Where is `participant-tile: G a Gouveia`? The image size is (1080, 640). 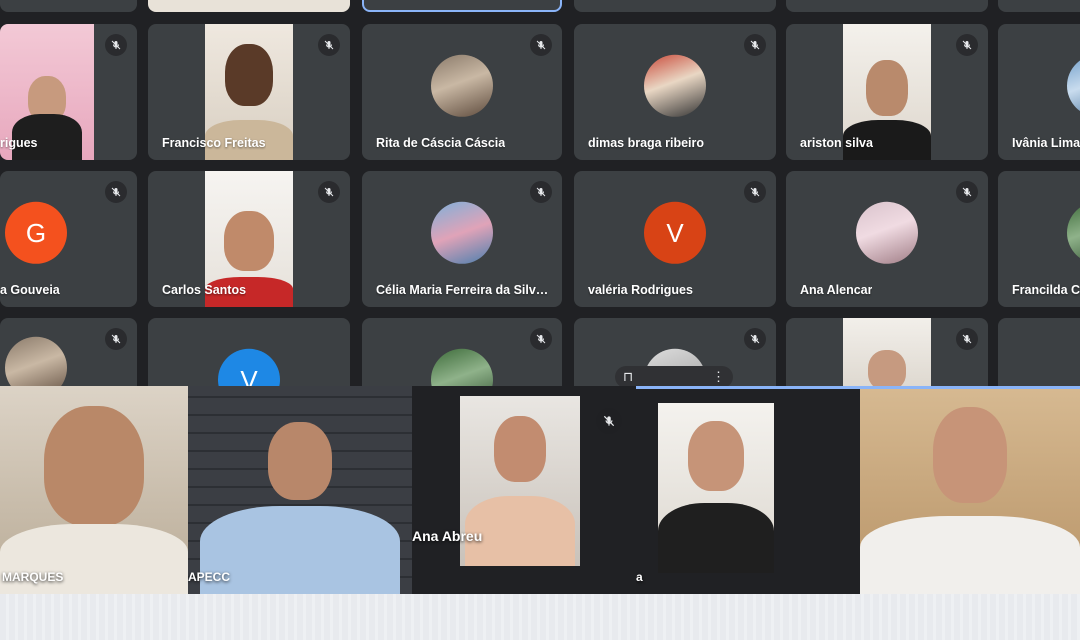
participant-tile: G a Gouveia is located at coordinates (68, 239).